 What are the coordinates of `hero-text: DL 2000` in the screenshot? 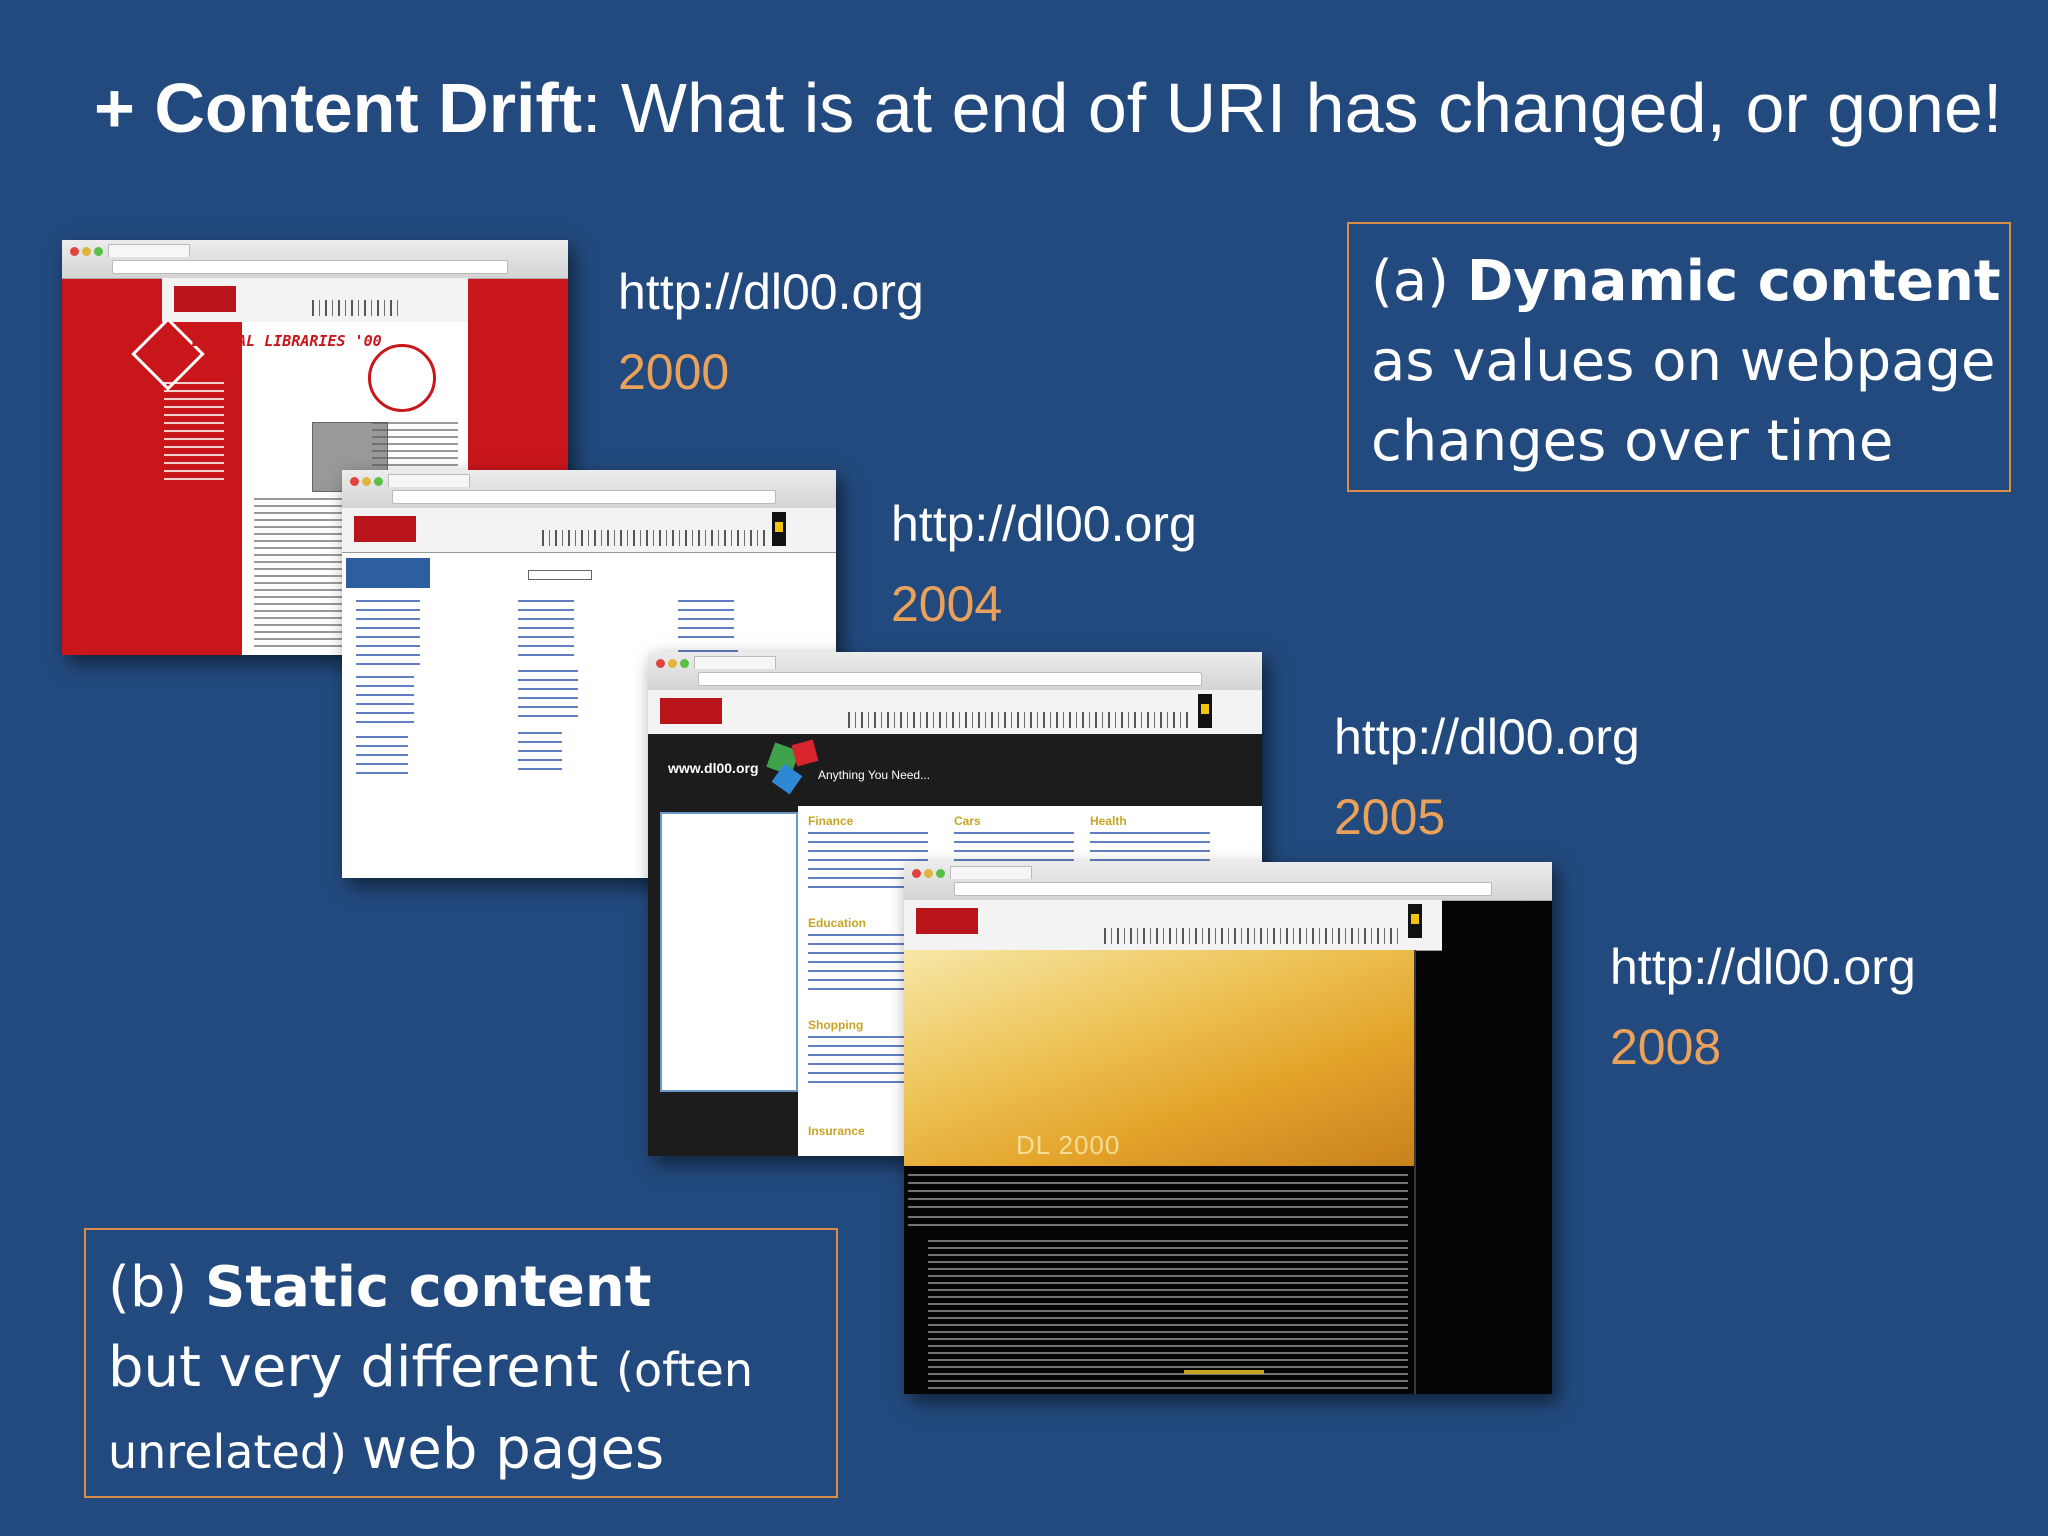 It's located at (1068, 1145).